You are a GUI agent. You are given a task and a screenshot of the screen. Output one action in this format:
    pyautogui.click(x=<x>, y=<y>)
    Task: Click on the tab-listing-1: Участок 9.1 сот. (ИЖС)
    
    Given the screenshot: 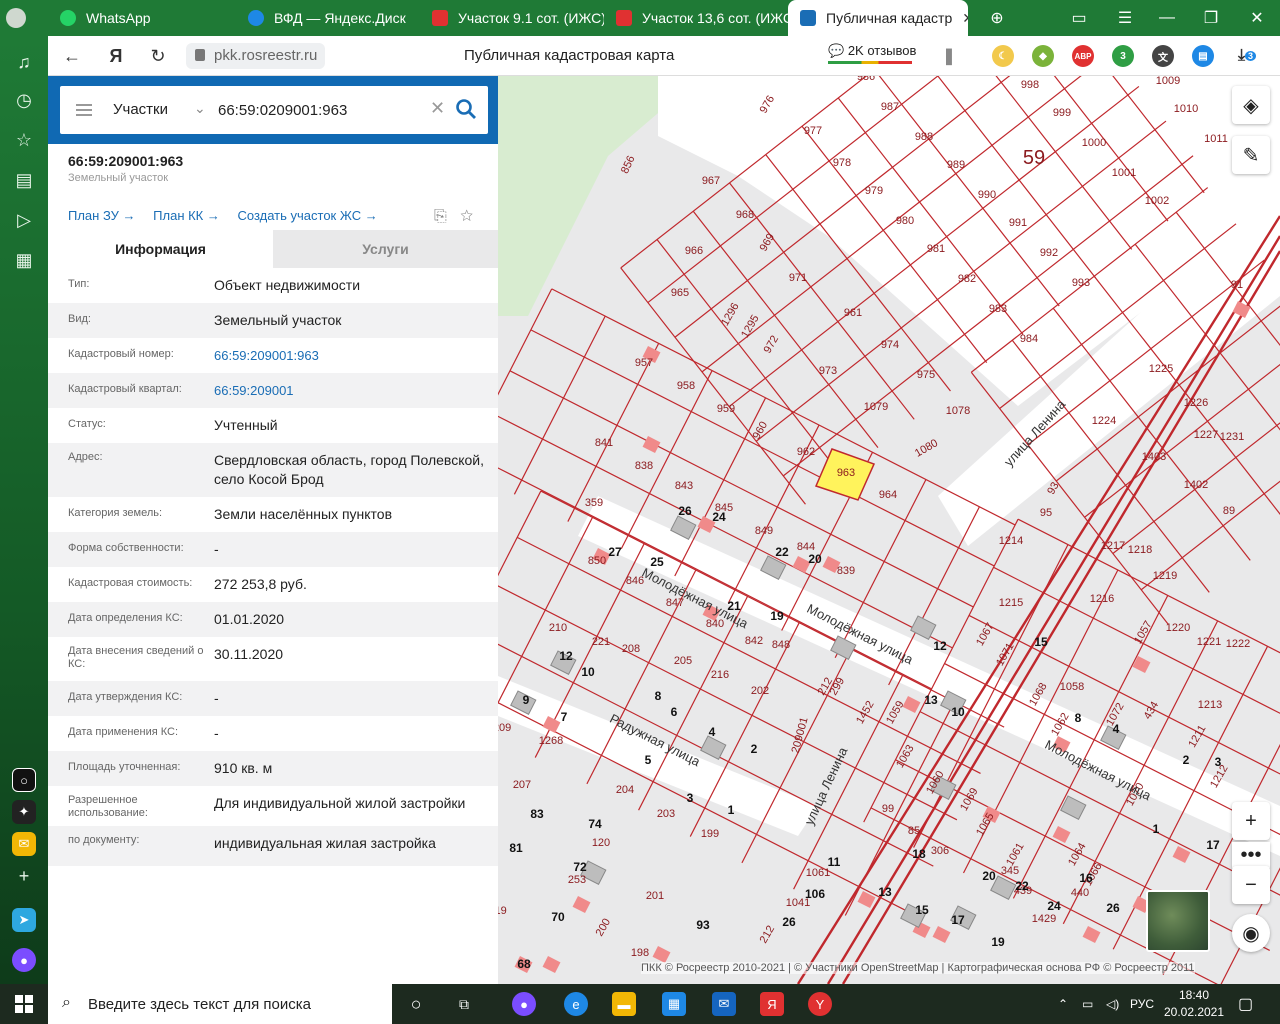 What is the action you would take?
    pyautogui.click(x=512, y=18)
    